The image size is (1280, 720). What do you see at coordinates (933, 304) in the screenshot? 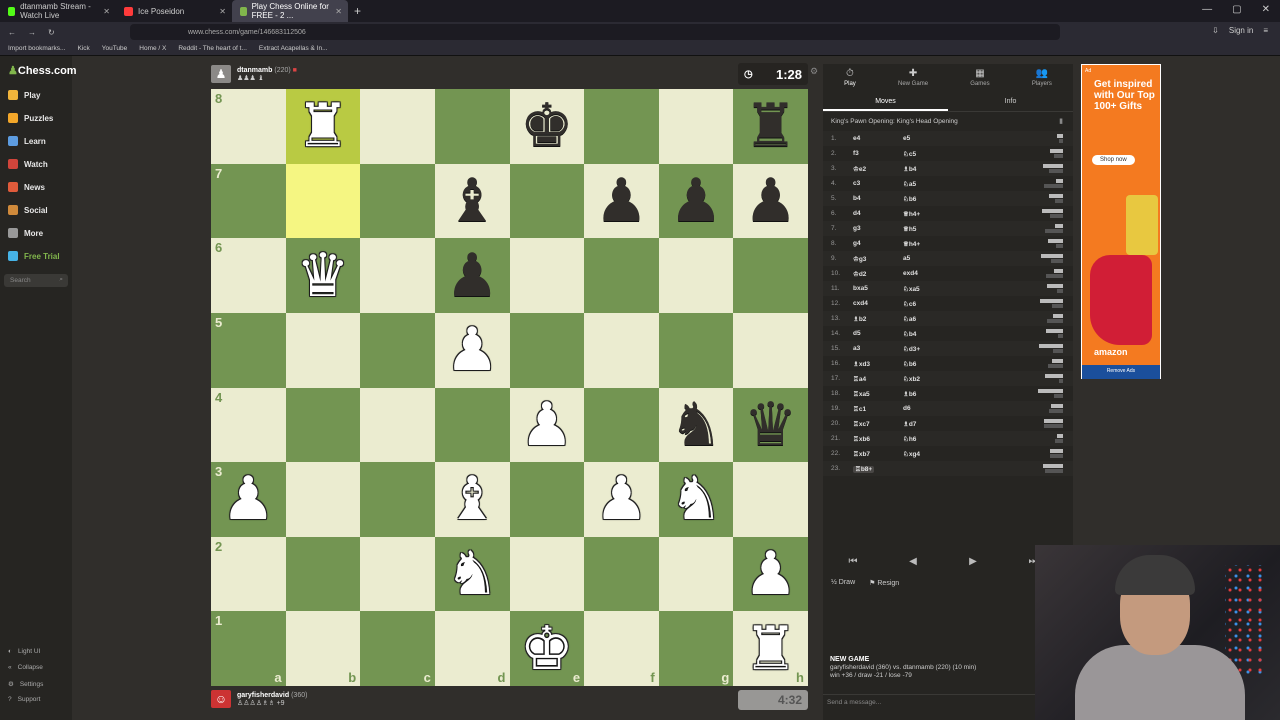
I see `black-move: ♘c6` at bounding box center [933, 304].